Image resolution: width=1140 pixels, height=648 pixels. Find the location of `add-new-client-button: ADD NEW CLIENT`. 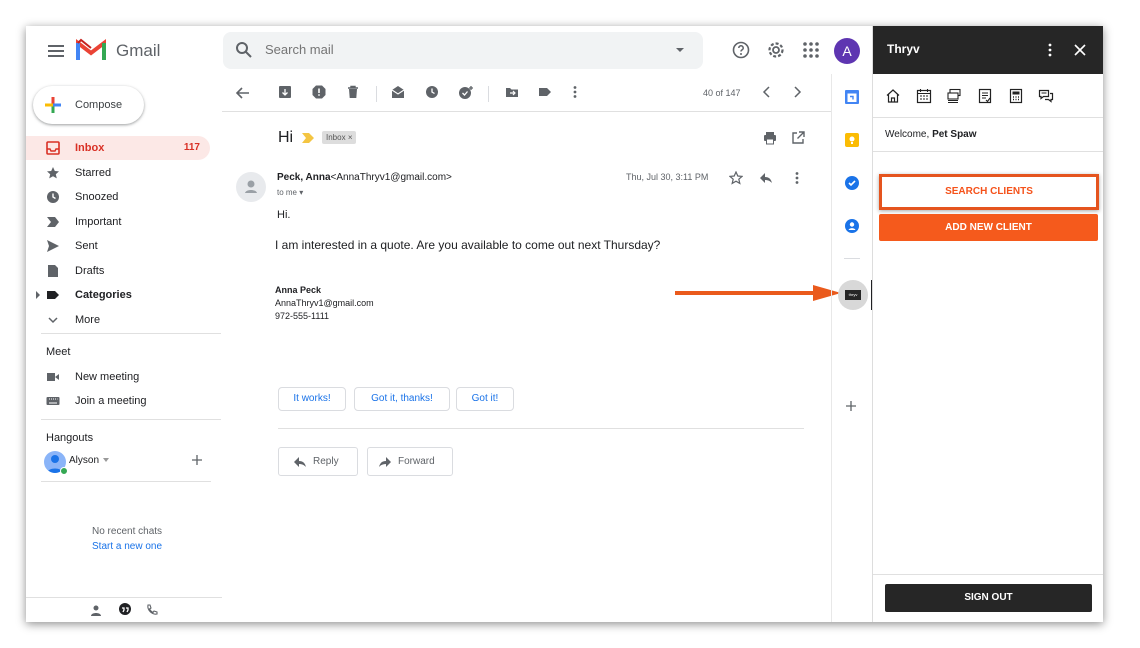

add-new-client-button: ADD NEW CLIENT is located at coordinates (988, 227).